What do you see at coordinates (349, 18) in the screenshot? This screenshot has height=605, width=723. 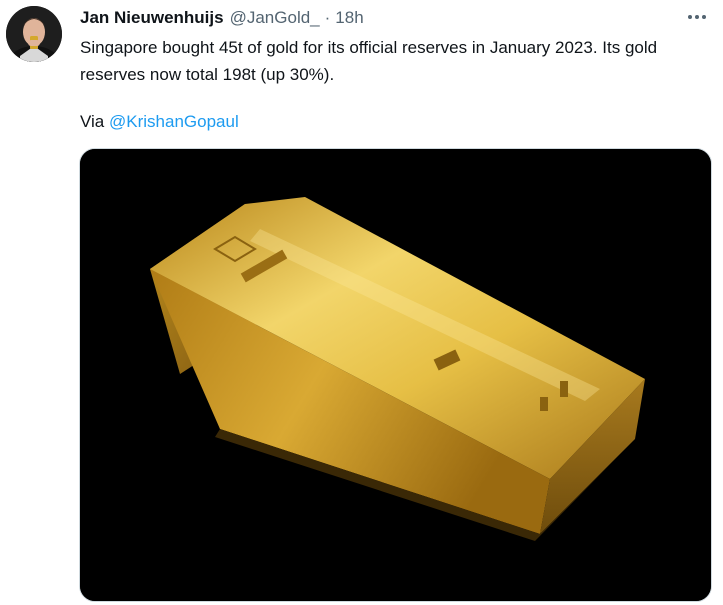 I see `timestamp: 18h` at bounding box center [349, 18].